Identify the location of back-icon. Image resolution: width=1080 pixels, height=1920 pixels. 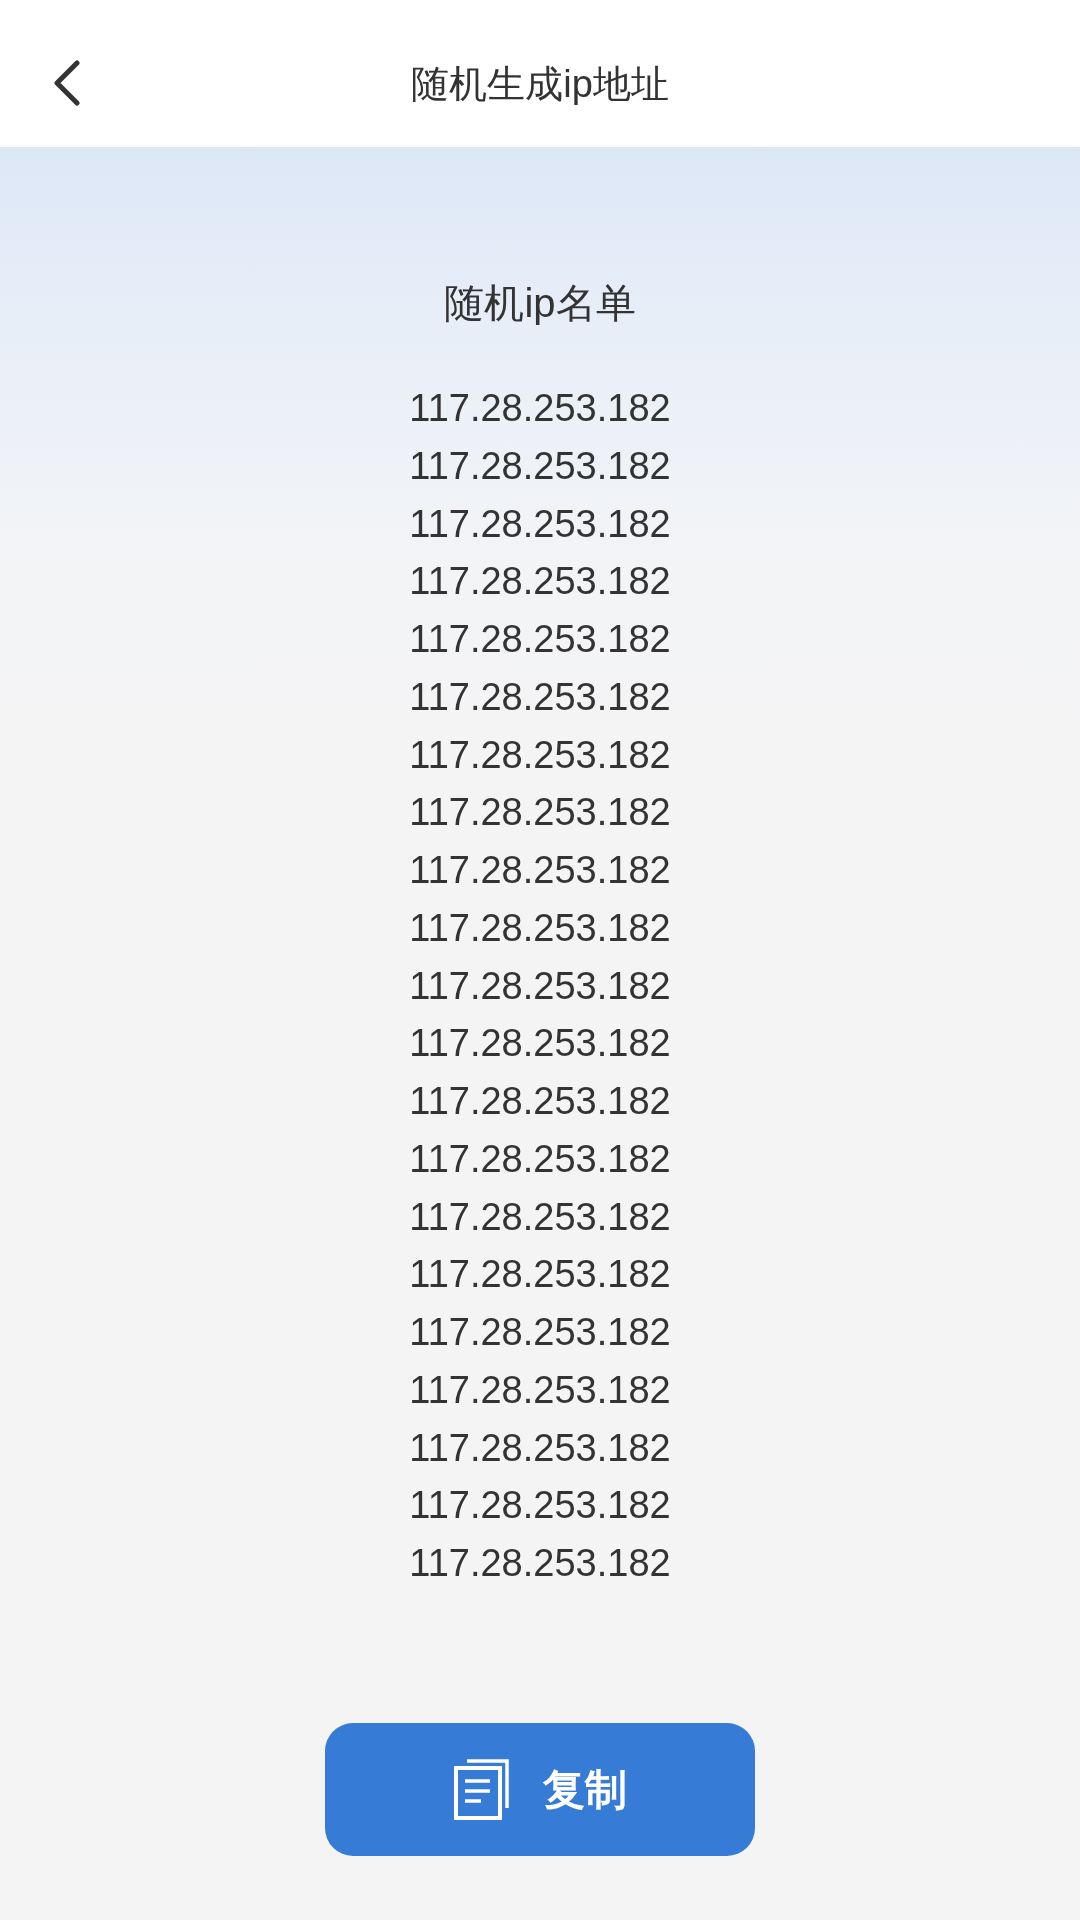
(67, 83).